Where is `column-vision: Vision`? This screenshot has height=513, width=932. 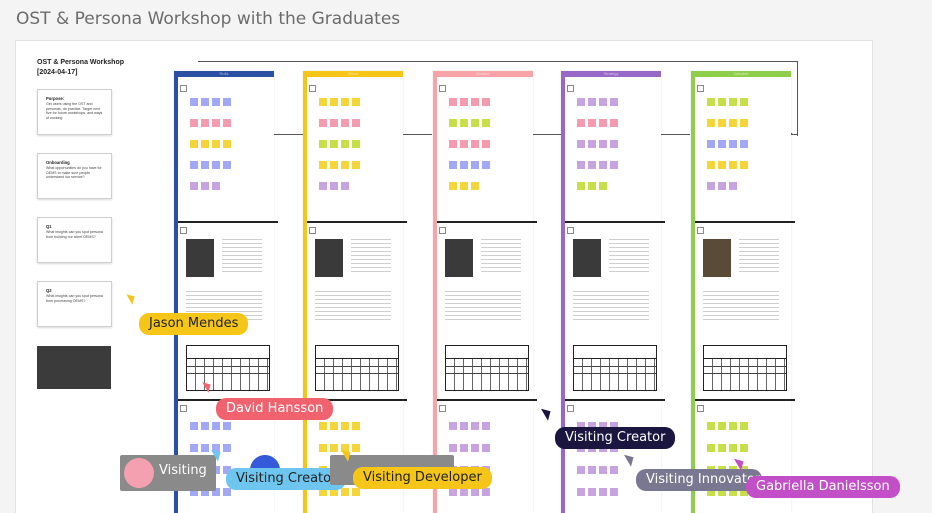 column-vision: Vision is located at coordinates (355, 292).